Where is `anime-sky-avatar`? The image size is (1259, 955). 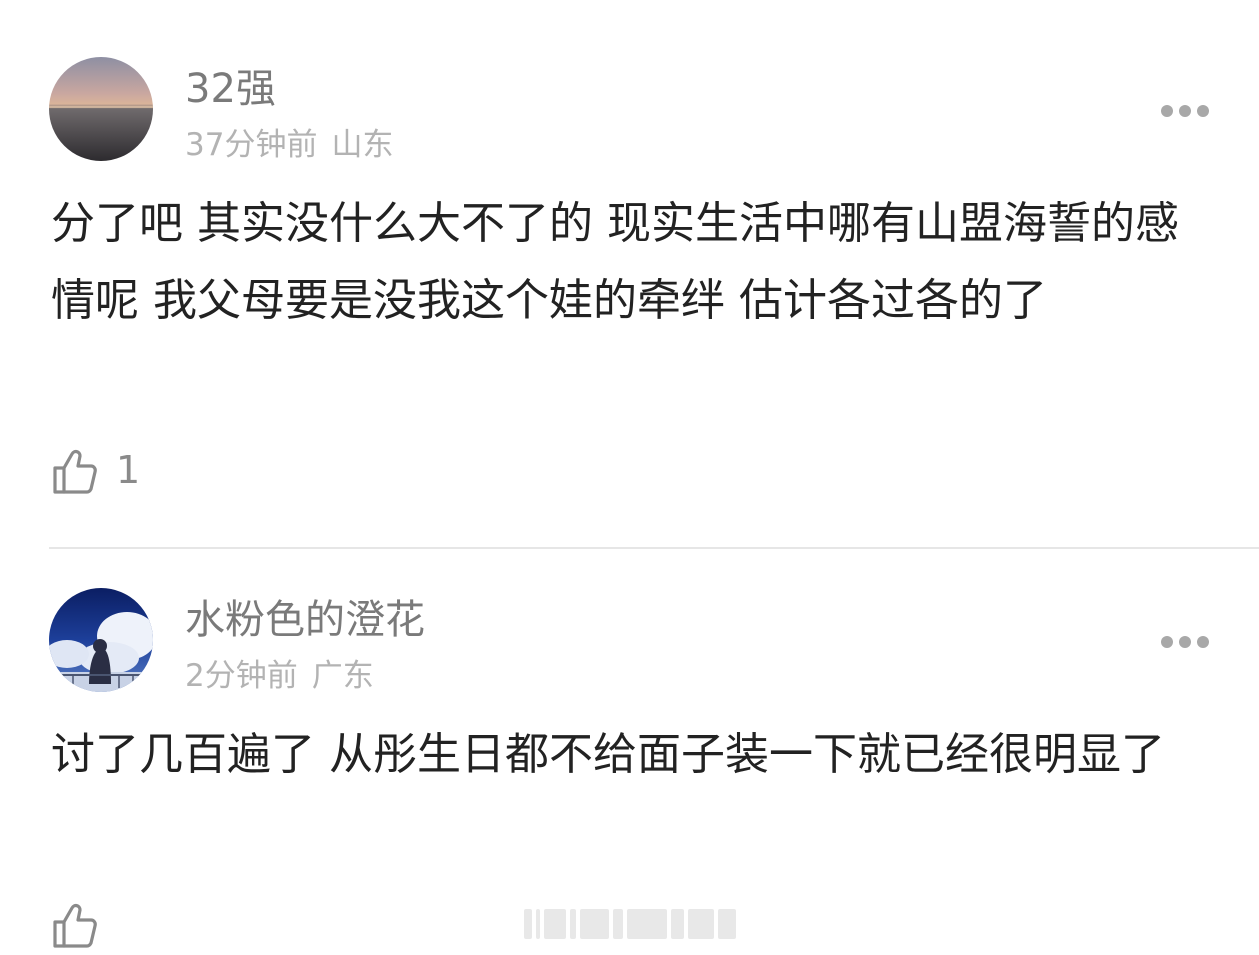
anime-sky-avatar is located at coordinates (101, 640).